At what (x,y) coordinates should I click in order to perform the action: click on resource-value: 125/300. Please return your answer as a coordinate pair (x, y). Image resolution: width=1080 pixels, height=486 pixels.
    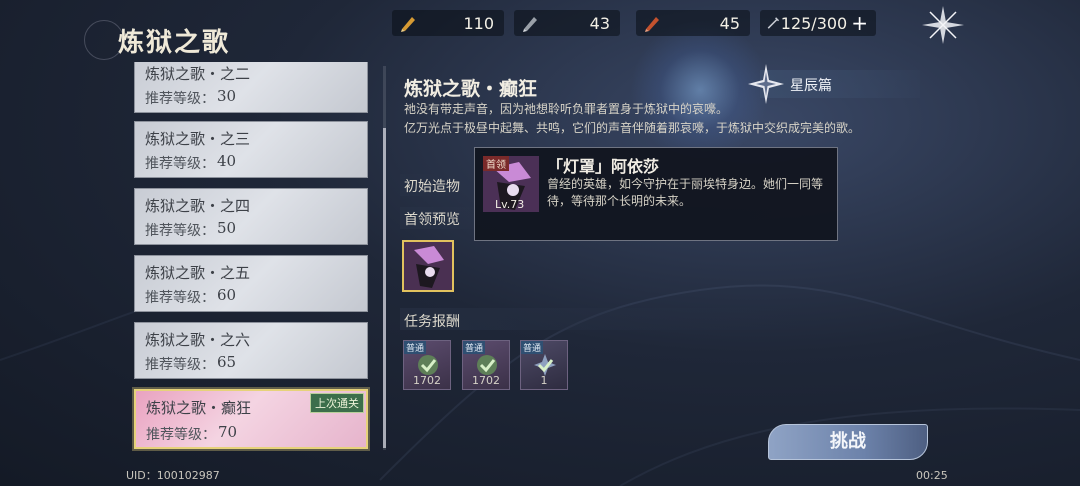
    Looking at the image, I should click on (814, 23).